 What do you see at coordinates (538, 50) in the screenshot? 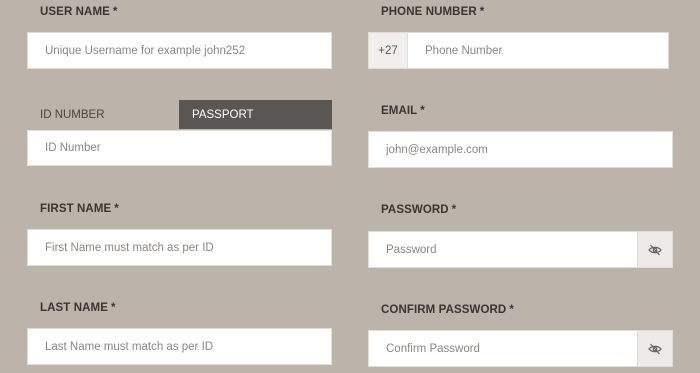
I see `phone-input` at bounding box center [538, 50].